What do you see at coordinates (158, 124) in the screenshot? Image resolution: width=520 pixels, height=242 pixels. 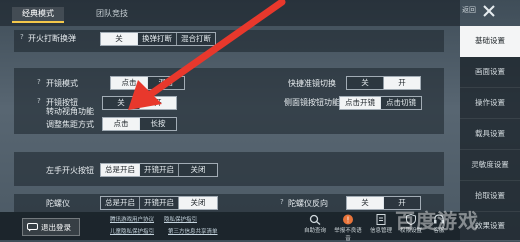 I see `focus-mode-option-hold: 长按` at bounding box center [158, 124].